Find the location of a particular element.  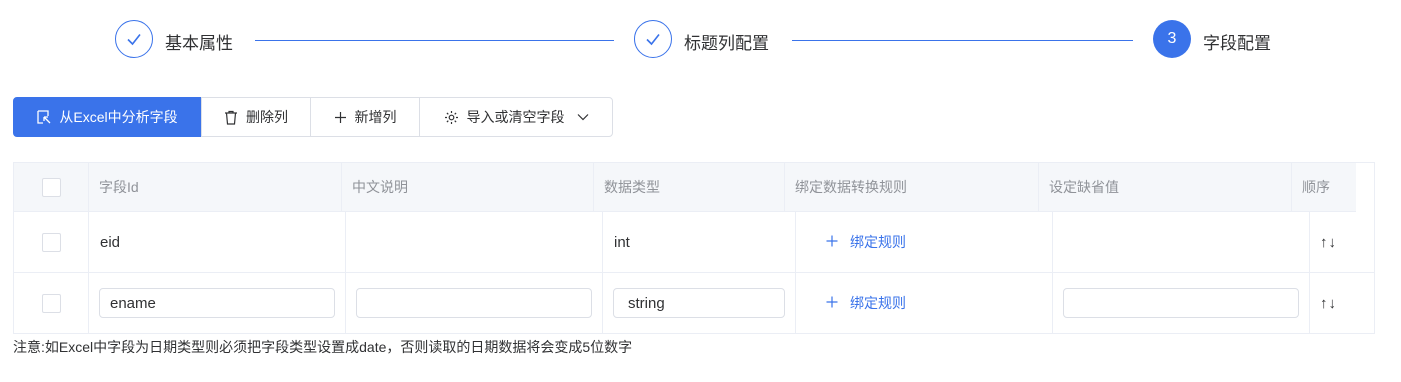

import-clear-dropdown: 导入或清空字段 is located at coordinates (516, 117).